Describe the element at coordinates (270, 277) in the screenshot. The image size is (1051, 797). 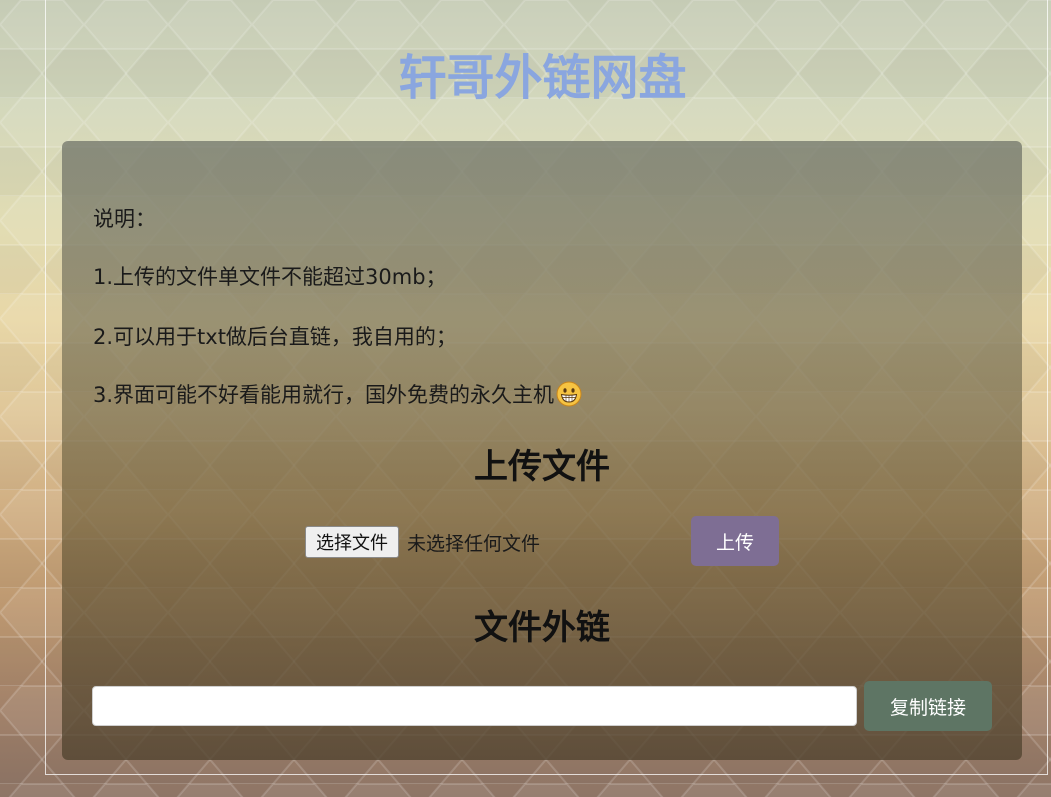
I see `instruction-item-1: 1.上传的文件单文件不能超过30mb；` at that location.